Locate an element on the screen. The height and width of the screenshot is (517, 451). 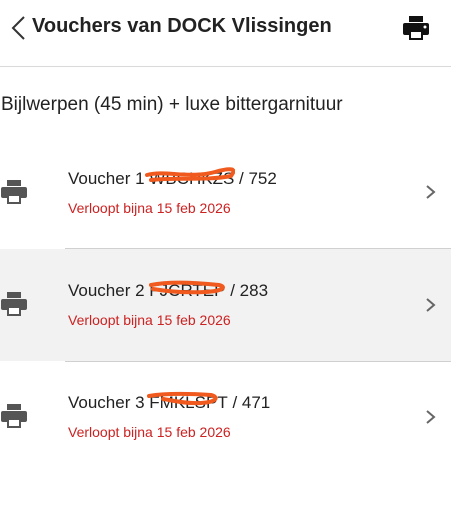
redacted-code: FMKLSPT is located at coordinates (187, 402).